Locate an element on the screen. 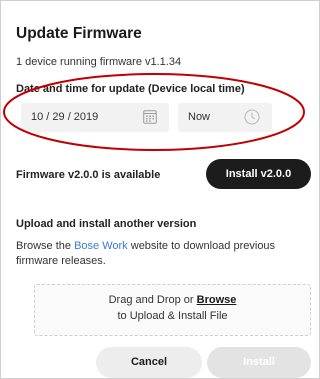 Image resolution: width=320 pixels, height=379 pixels. calendar-icon is located at coordinates (150, 116).